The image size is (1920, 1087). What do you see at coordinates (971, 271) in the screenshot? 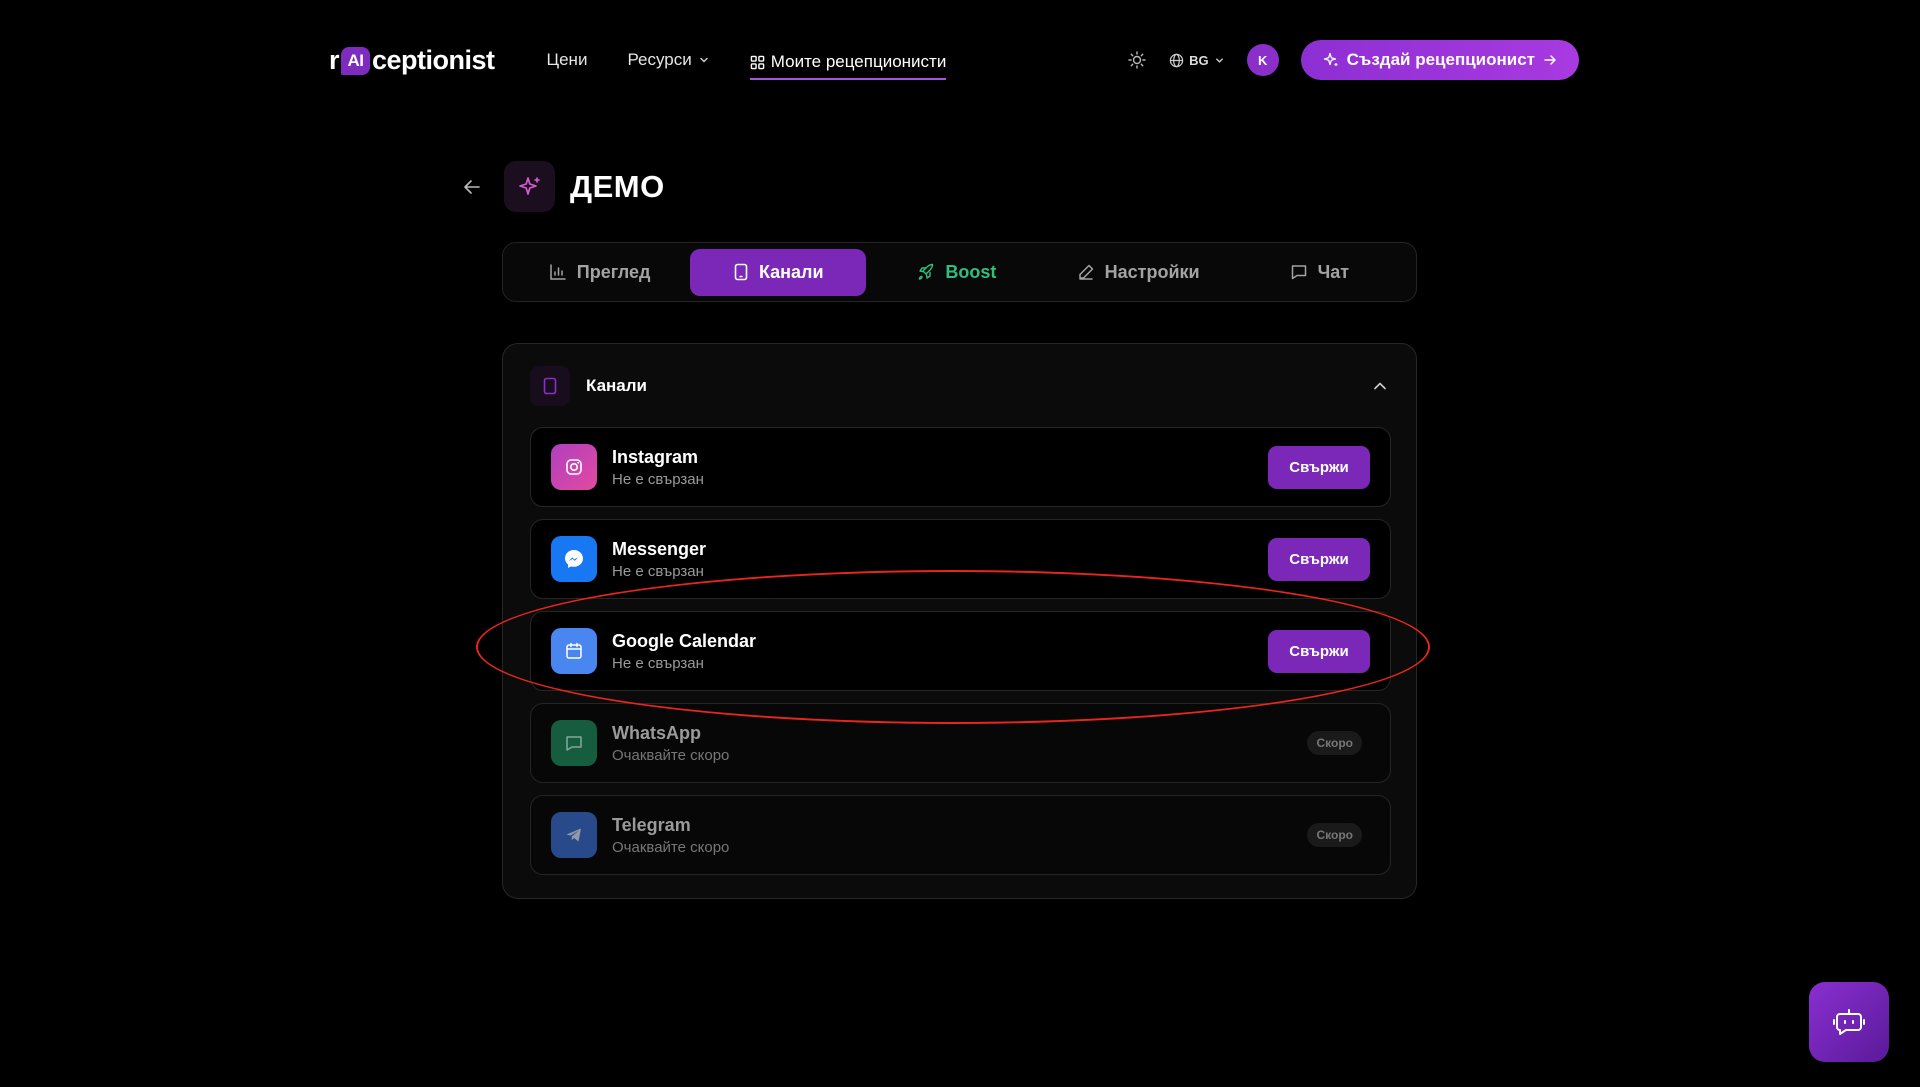
I see `tab-label: Boost` at bounding box center [971, 271].